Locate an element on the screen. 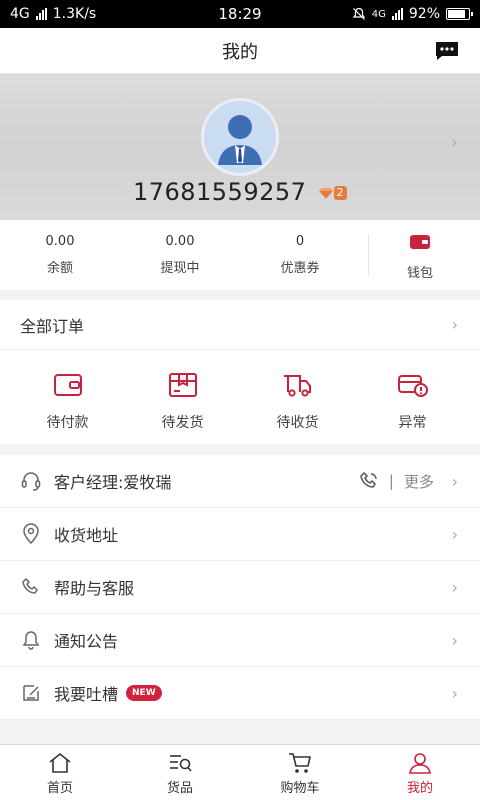 The height and width of the screenshot is (800, 480). page-header: 我的 is located at coordinates (240, 51).